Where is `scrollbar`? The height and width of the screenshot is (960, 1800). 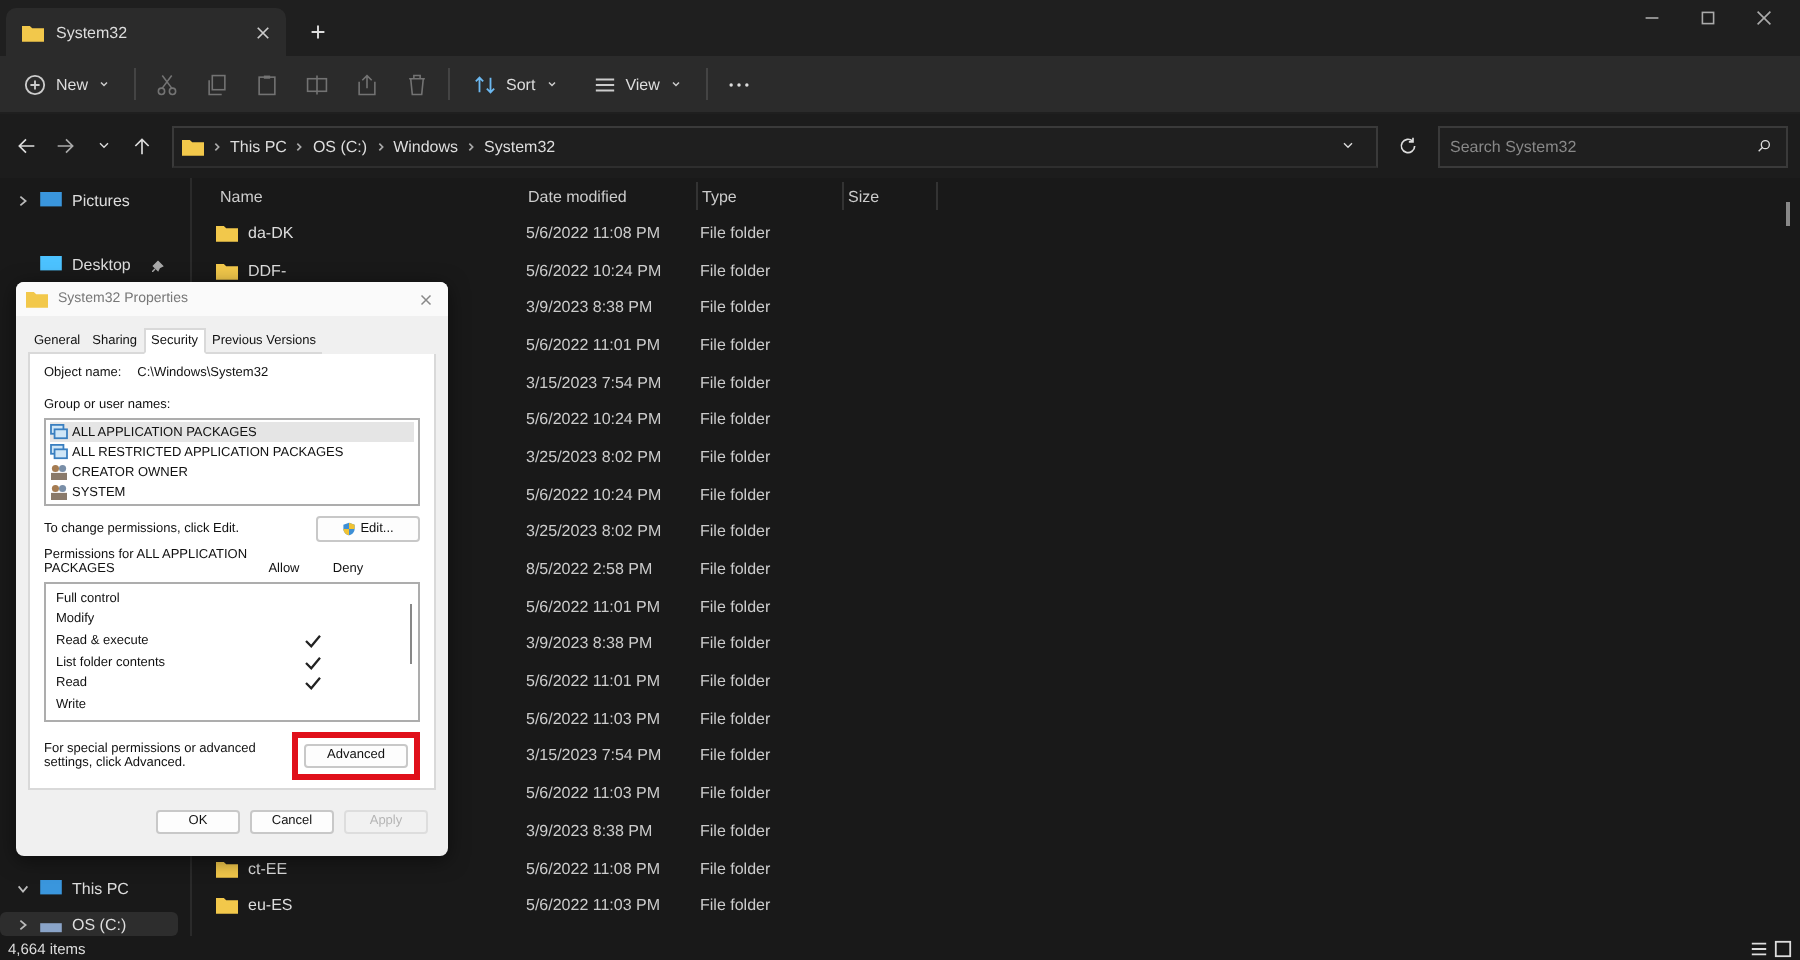 scrollbar is located at coordinates (1788, 214).